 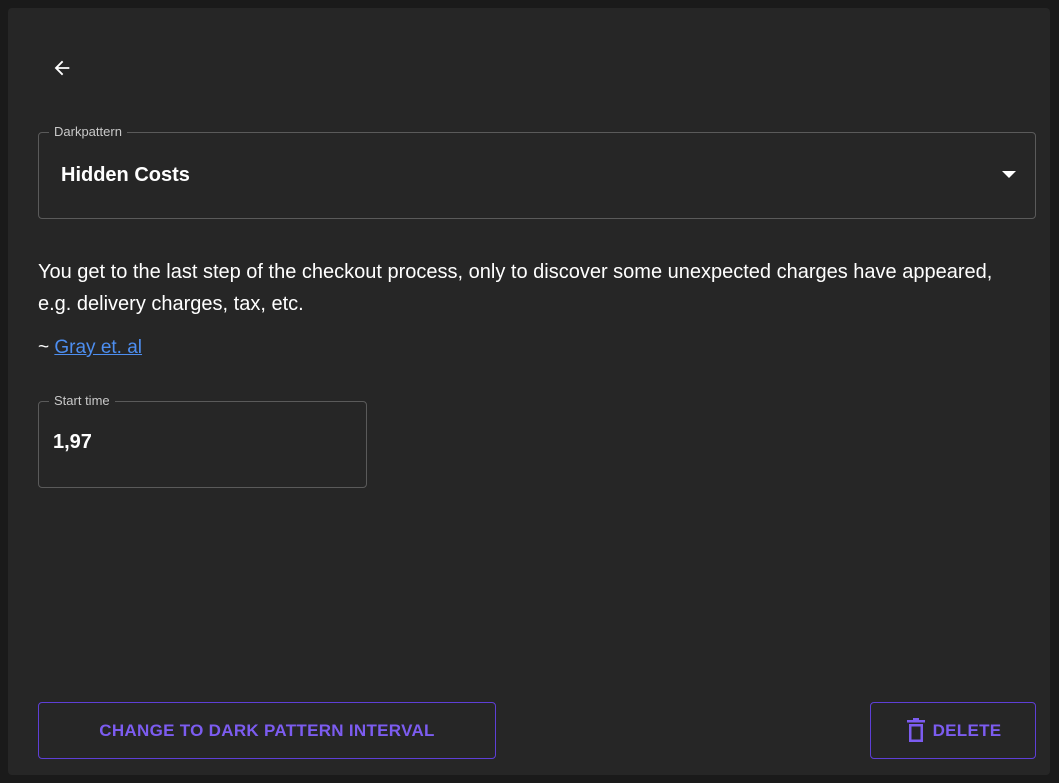 I want to click on start-time-input, so click(x=198, y=442).